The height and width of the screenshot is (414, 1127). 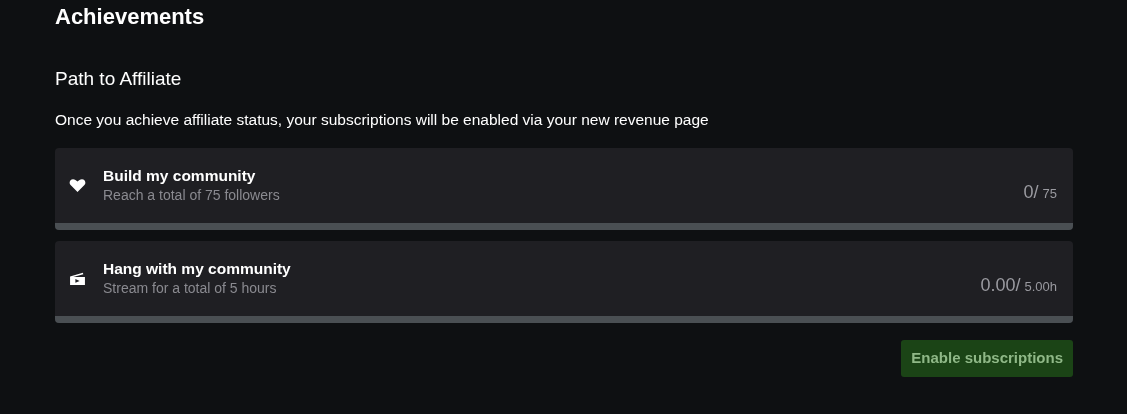 I want to click on goal-title: Build my community, so click(x=180, y=176).